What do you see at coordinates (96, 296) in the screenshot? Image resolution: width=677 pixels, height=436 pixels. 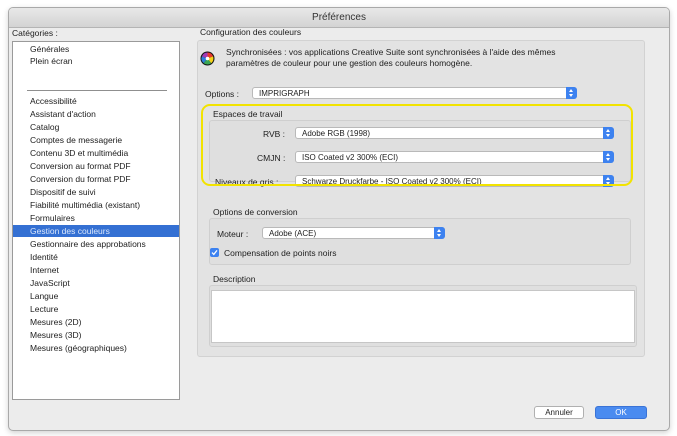 I see `category-item: Langue` at bounding box center [96, 296].